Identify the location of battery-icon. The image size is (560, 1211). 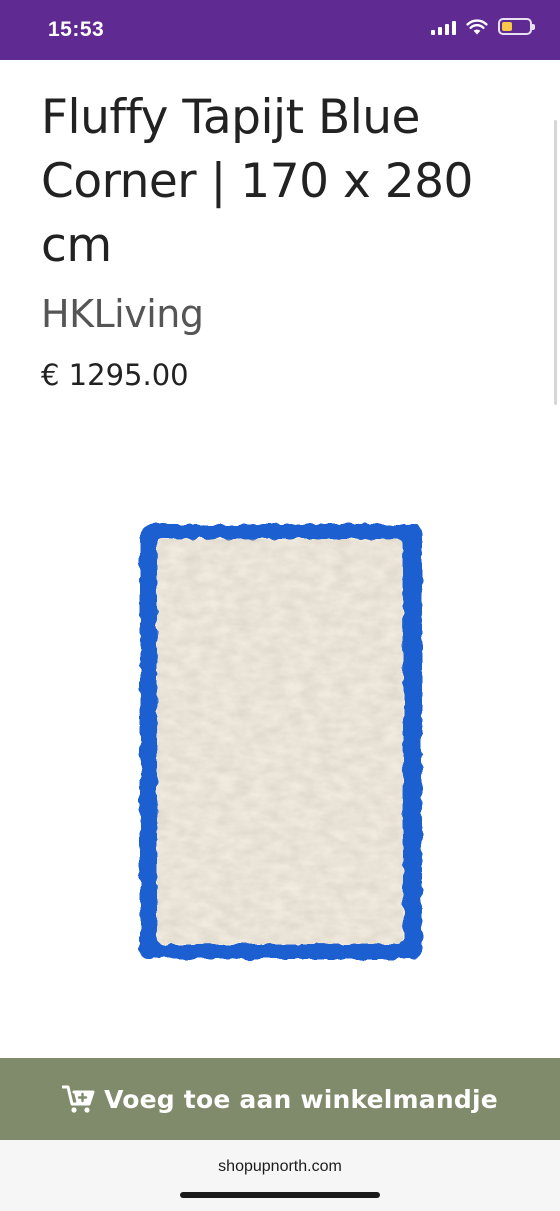
(516, 26).